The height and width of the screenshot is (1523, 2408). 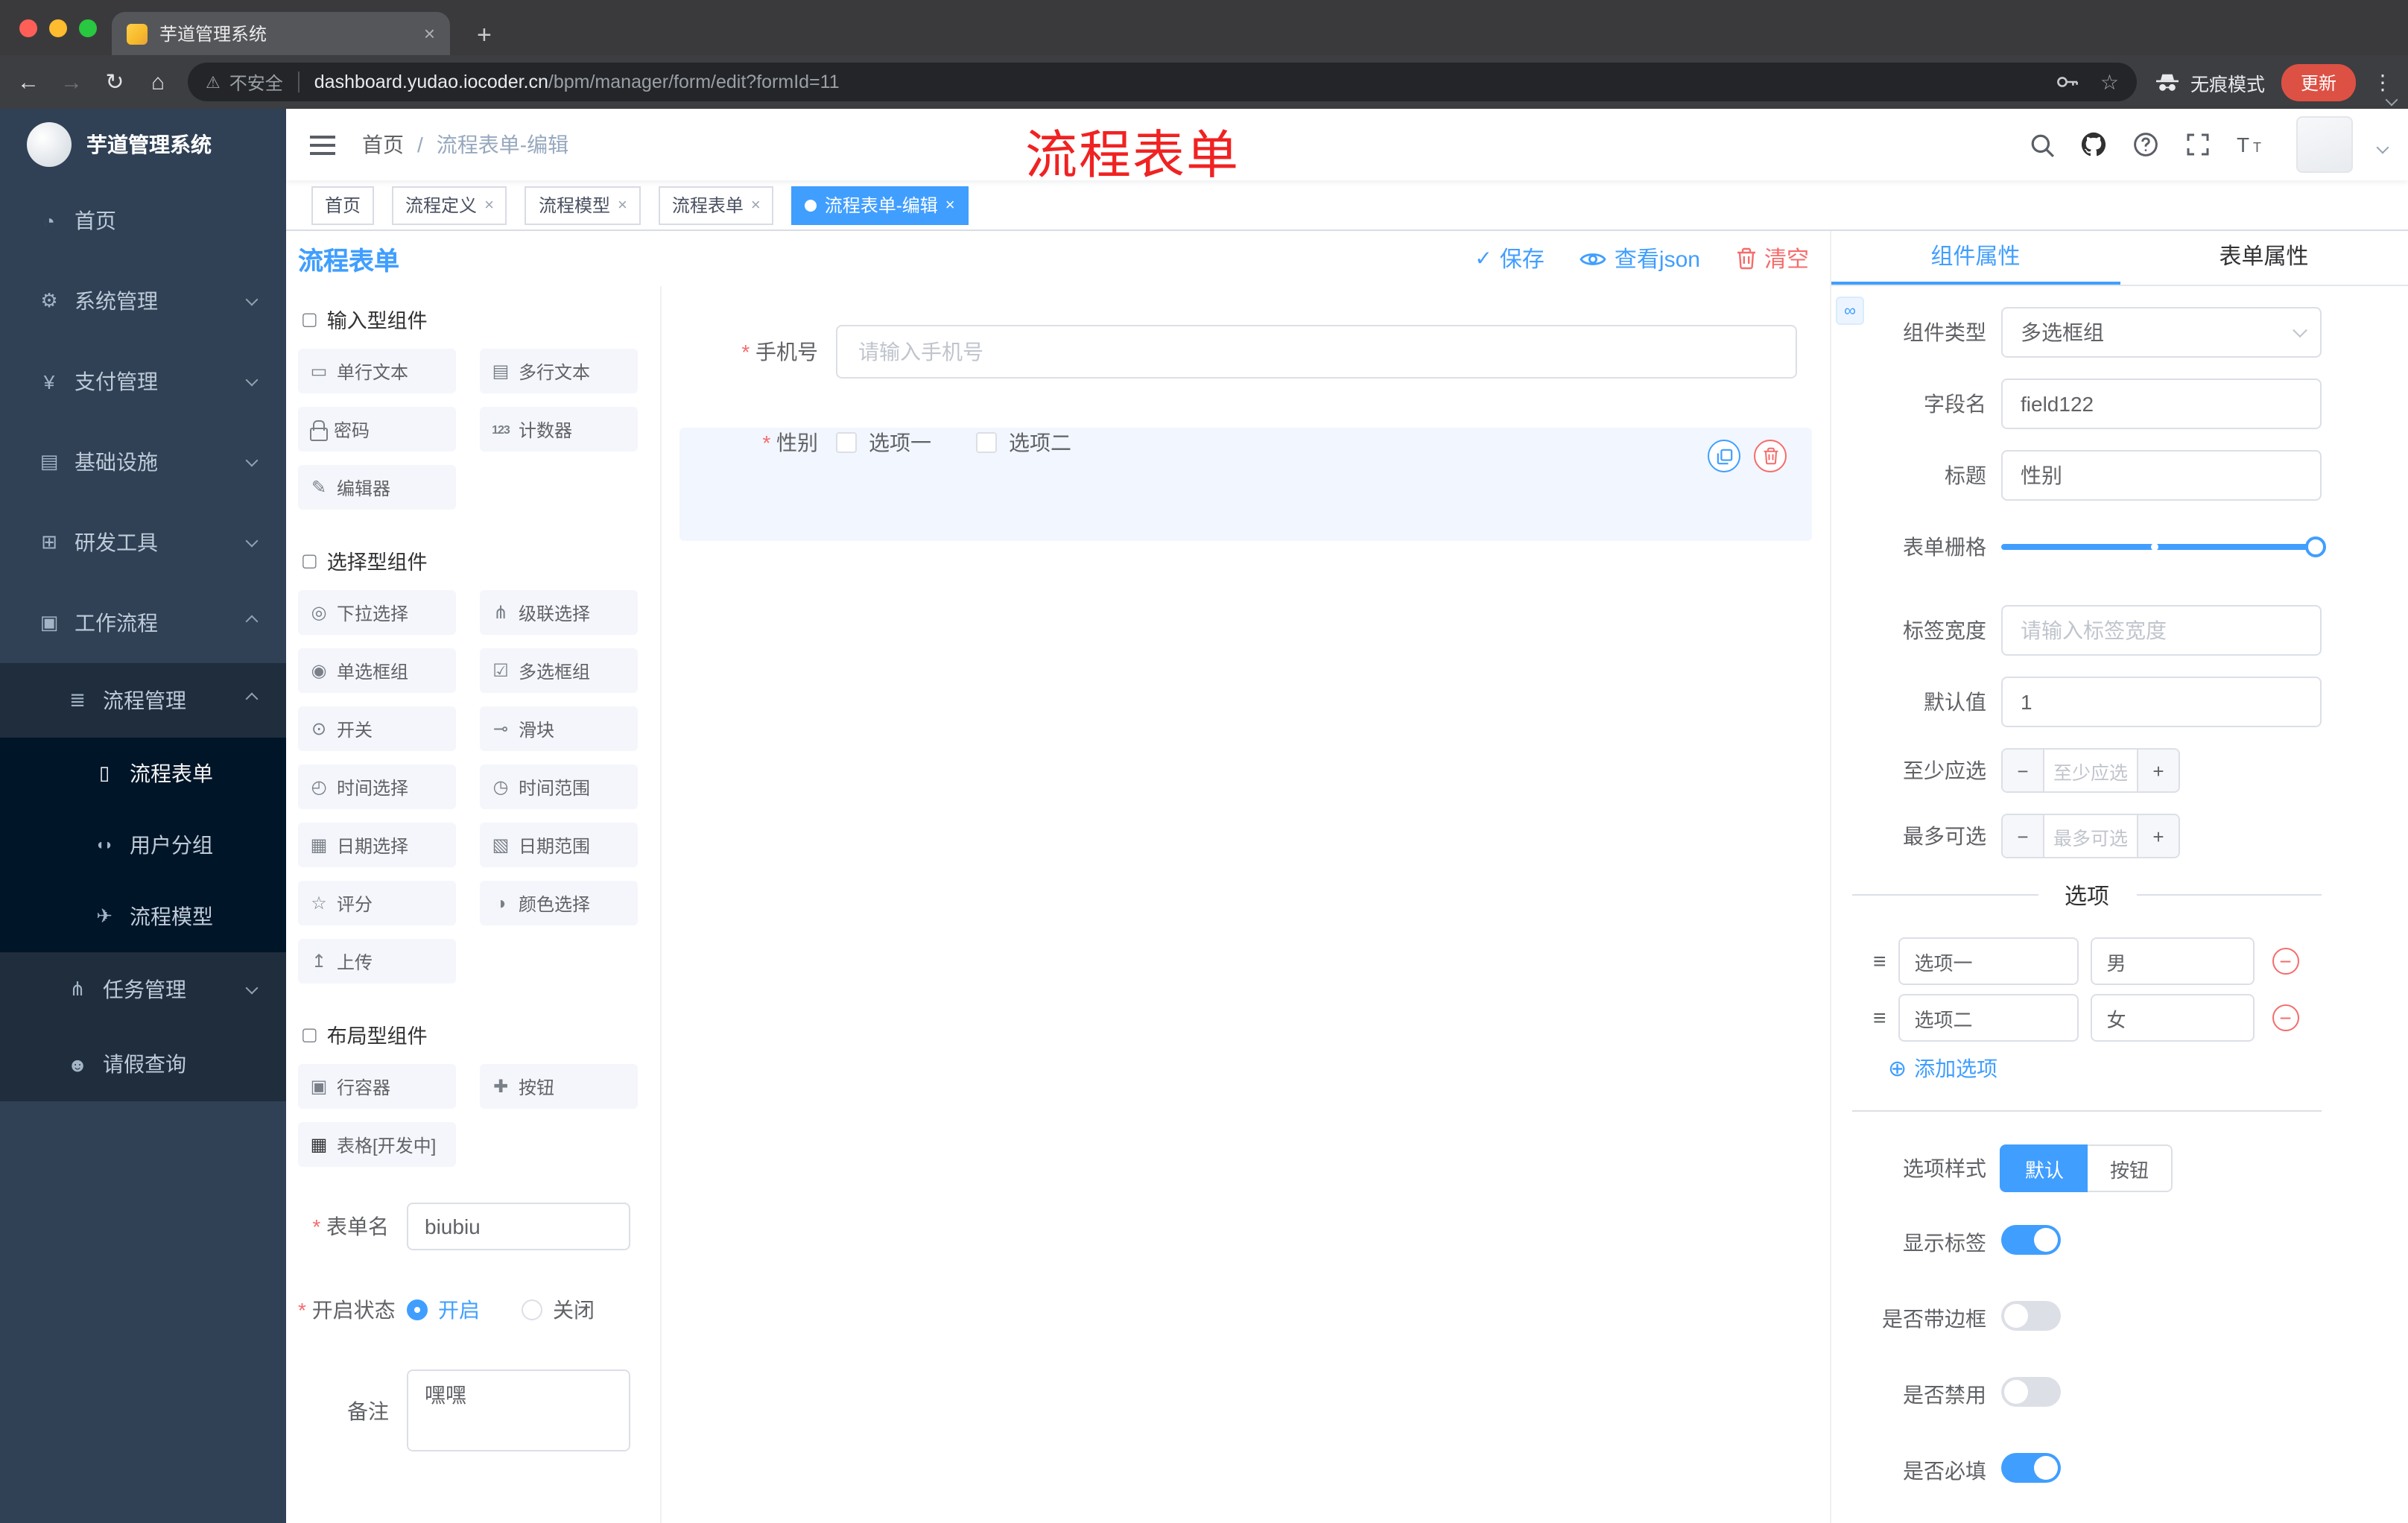 What do you see at coordinates (559, 671) in the screenshot?
I see `palette-item-checkbox-group: ☑ 多选框组` at bounding box center [559, 671].